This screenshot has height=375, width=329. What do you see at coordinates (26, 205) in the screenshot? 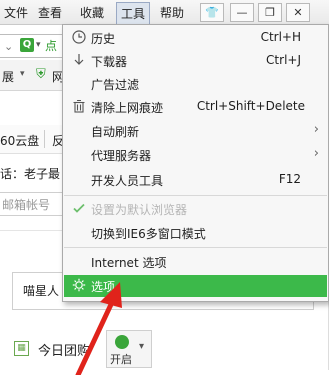
I see `email-placeholder: 邮箱帐号` at bounding box center [26, 205].